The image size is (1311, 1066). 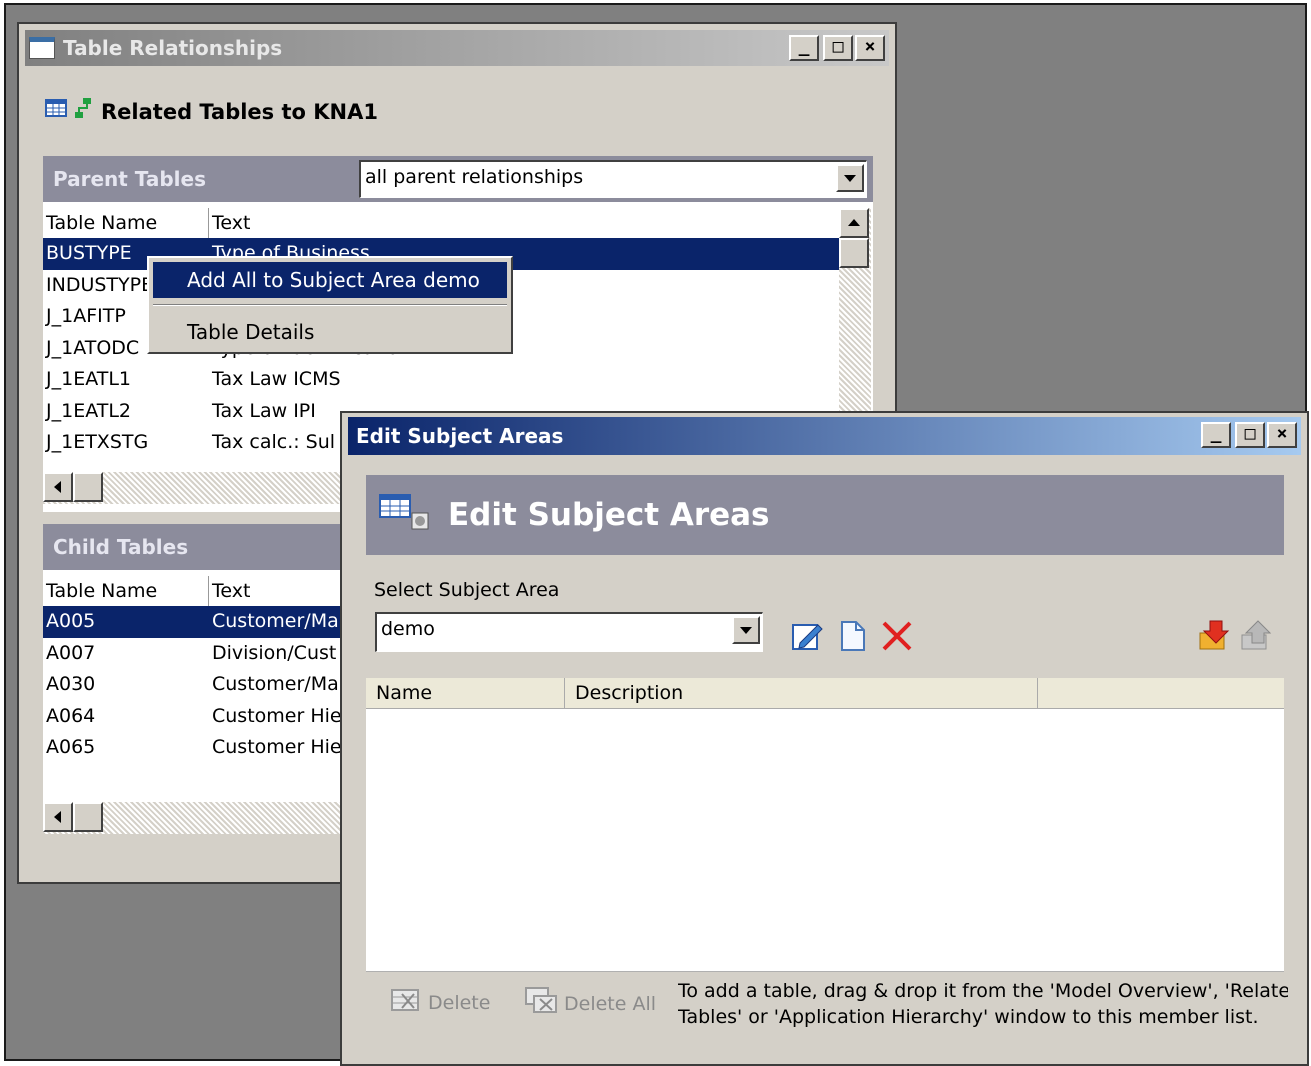 I want to click on subject-area-icon, so click(x=410, y=515).